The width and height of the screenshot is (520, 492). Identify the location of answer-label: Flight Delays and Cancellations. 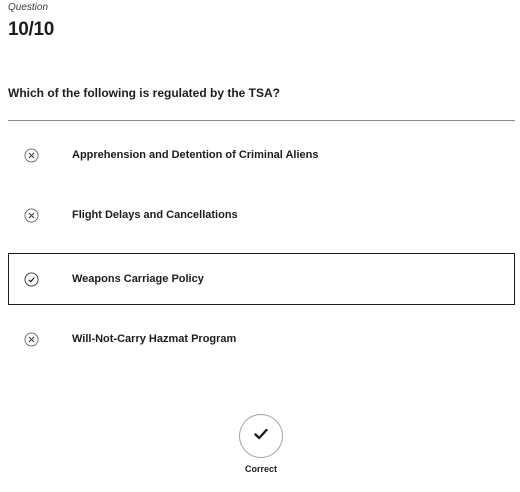
(155, 215).